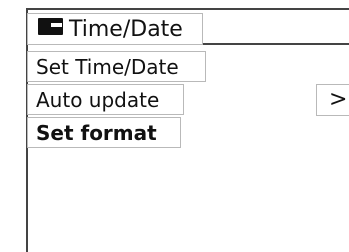 This screenshot has height=252, width=349. What do you see at coordinates (126, 29) in the screenshot?
I see `page-title: Time/Date` at bounding box center [126, 29].